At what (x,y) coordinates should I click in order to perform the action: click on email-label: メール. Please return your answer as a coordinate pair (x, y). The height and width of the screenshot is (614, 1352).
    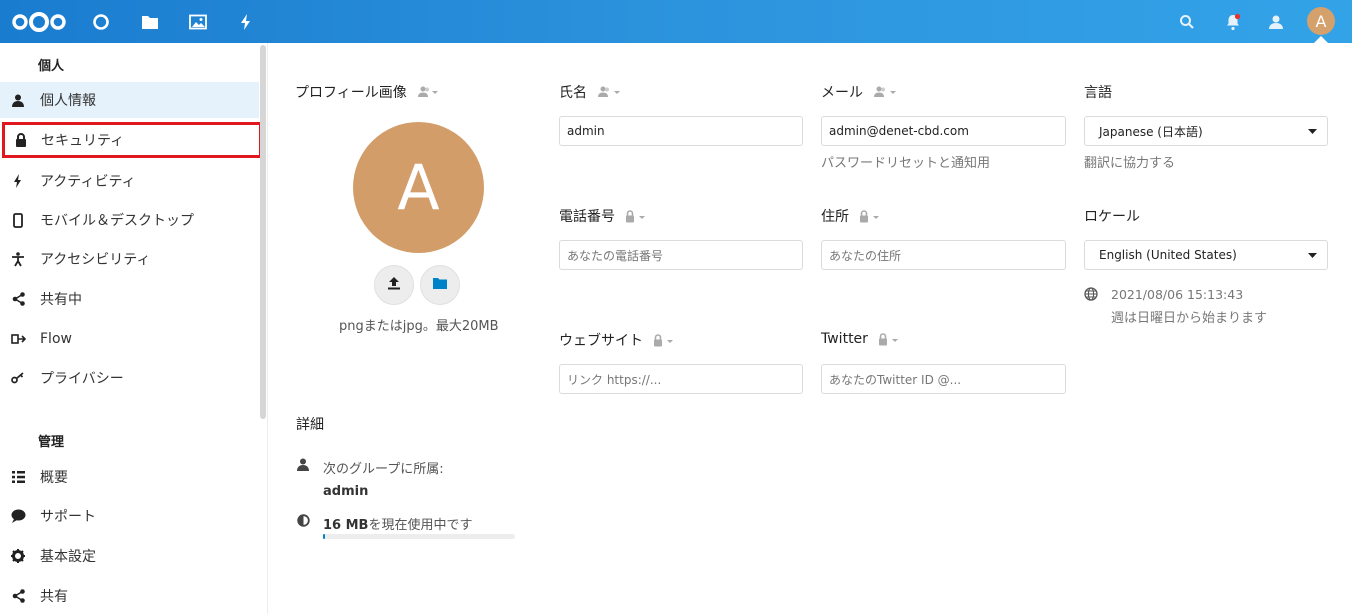
    Looking at the image, I should click on (861, 92).